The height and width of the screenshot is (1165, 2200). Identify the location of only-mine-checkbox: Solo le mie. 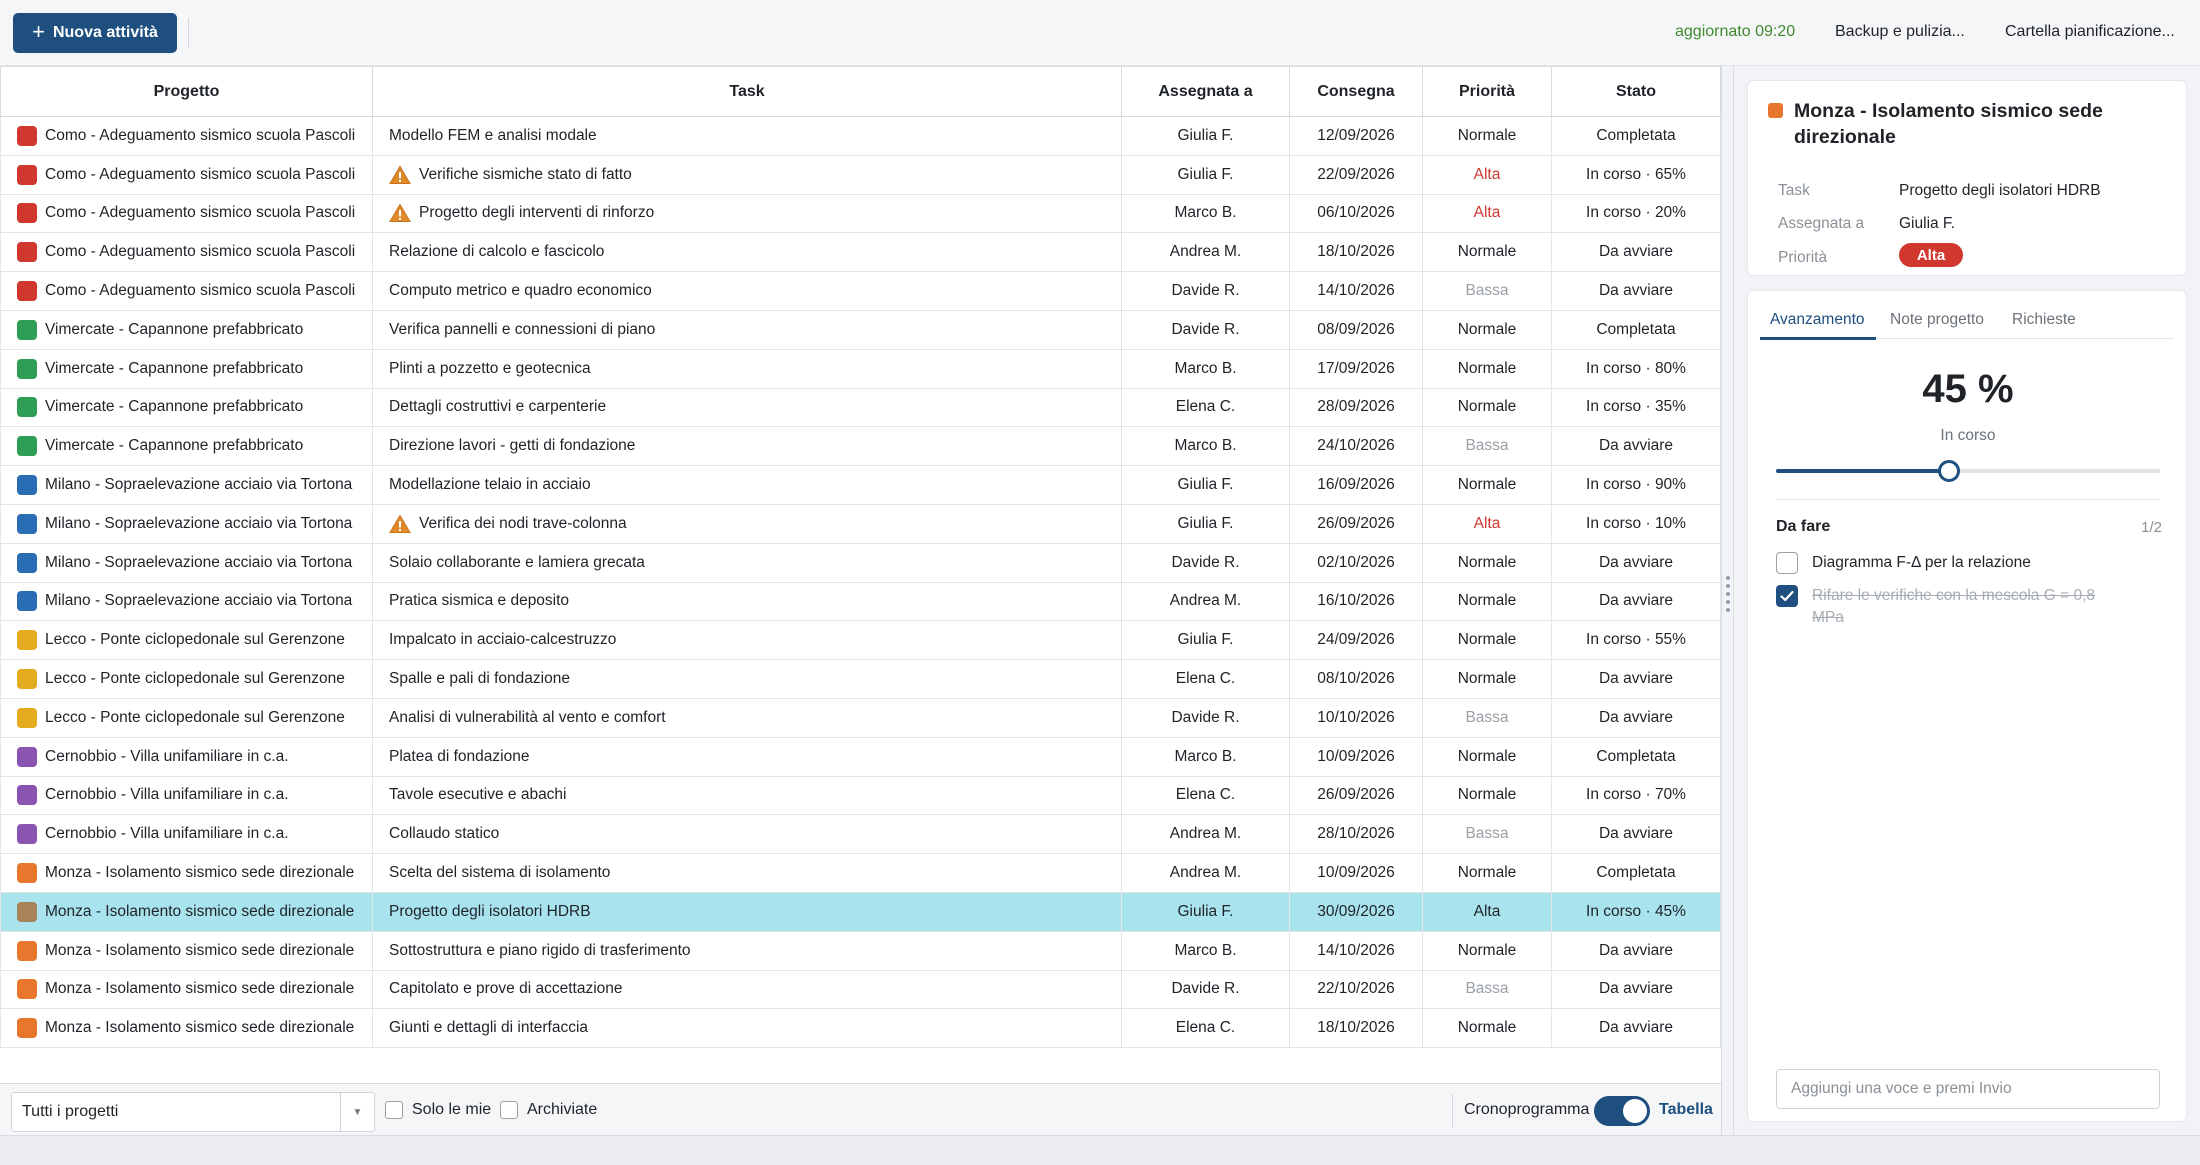
(438, 1110).